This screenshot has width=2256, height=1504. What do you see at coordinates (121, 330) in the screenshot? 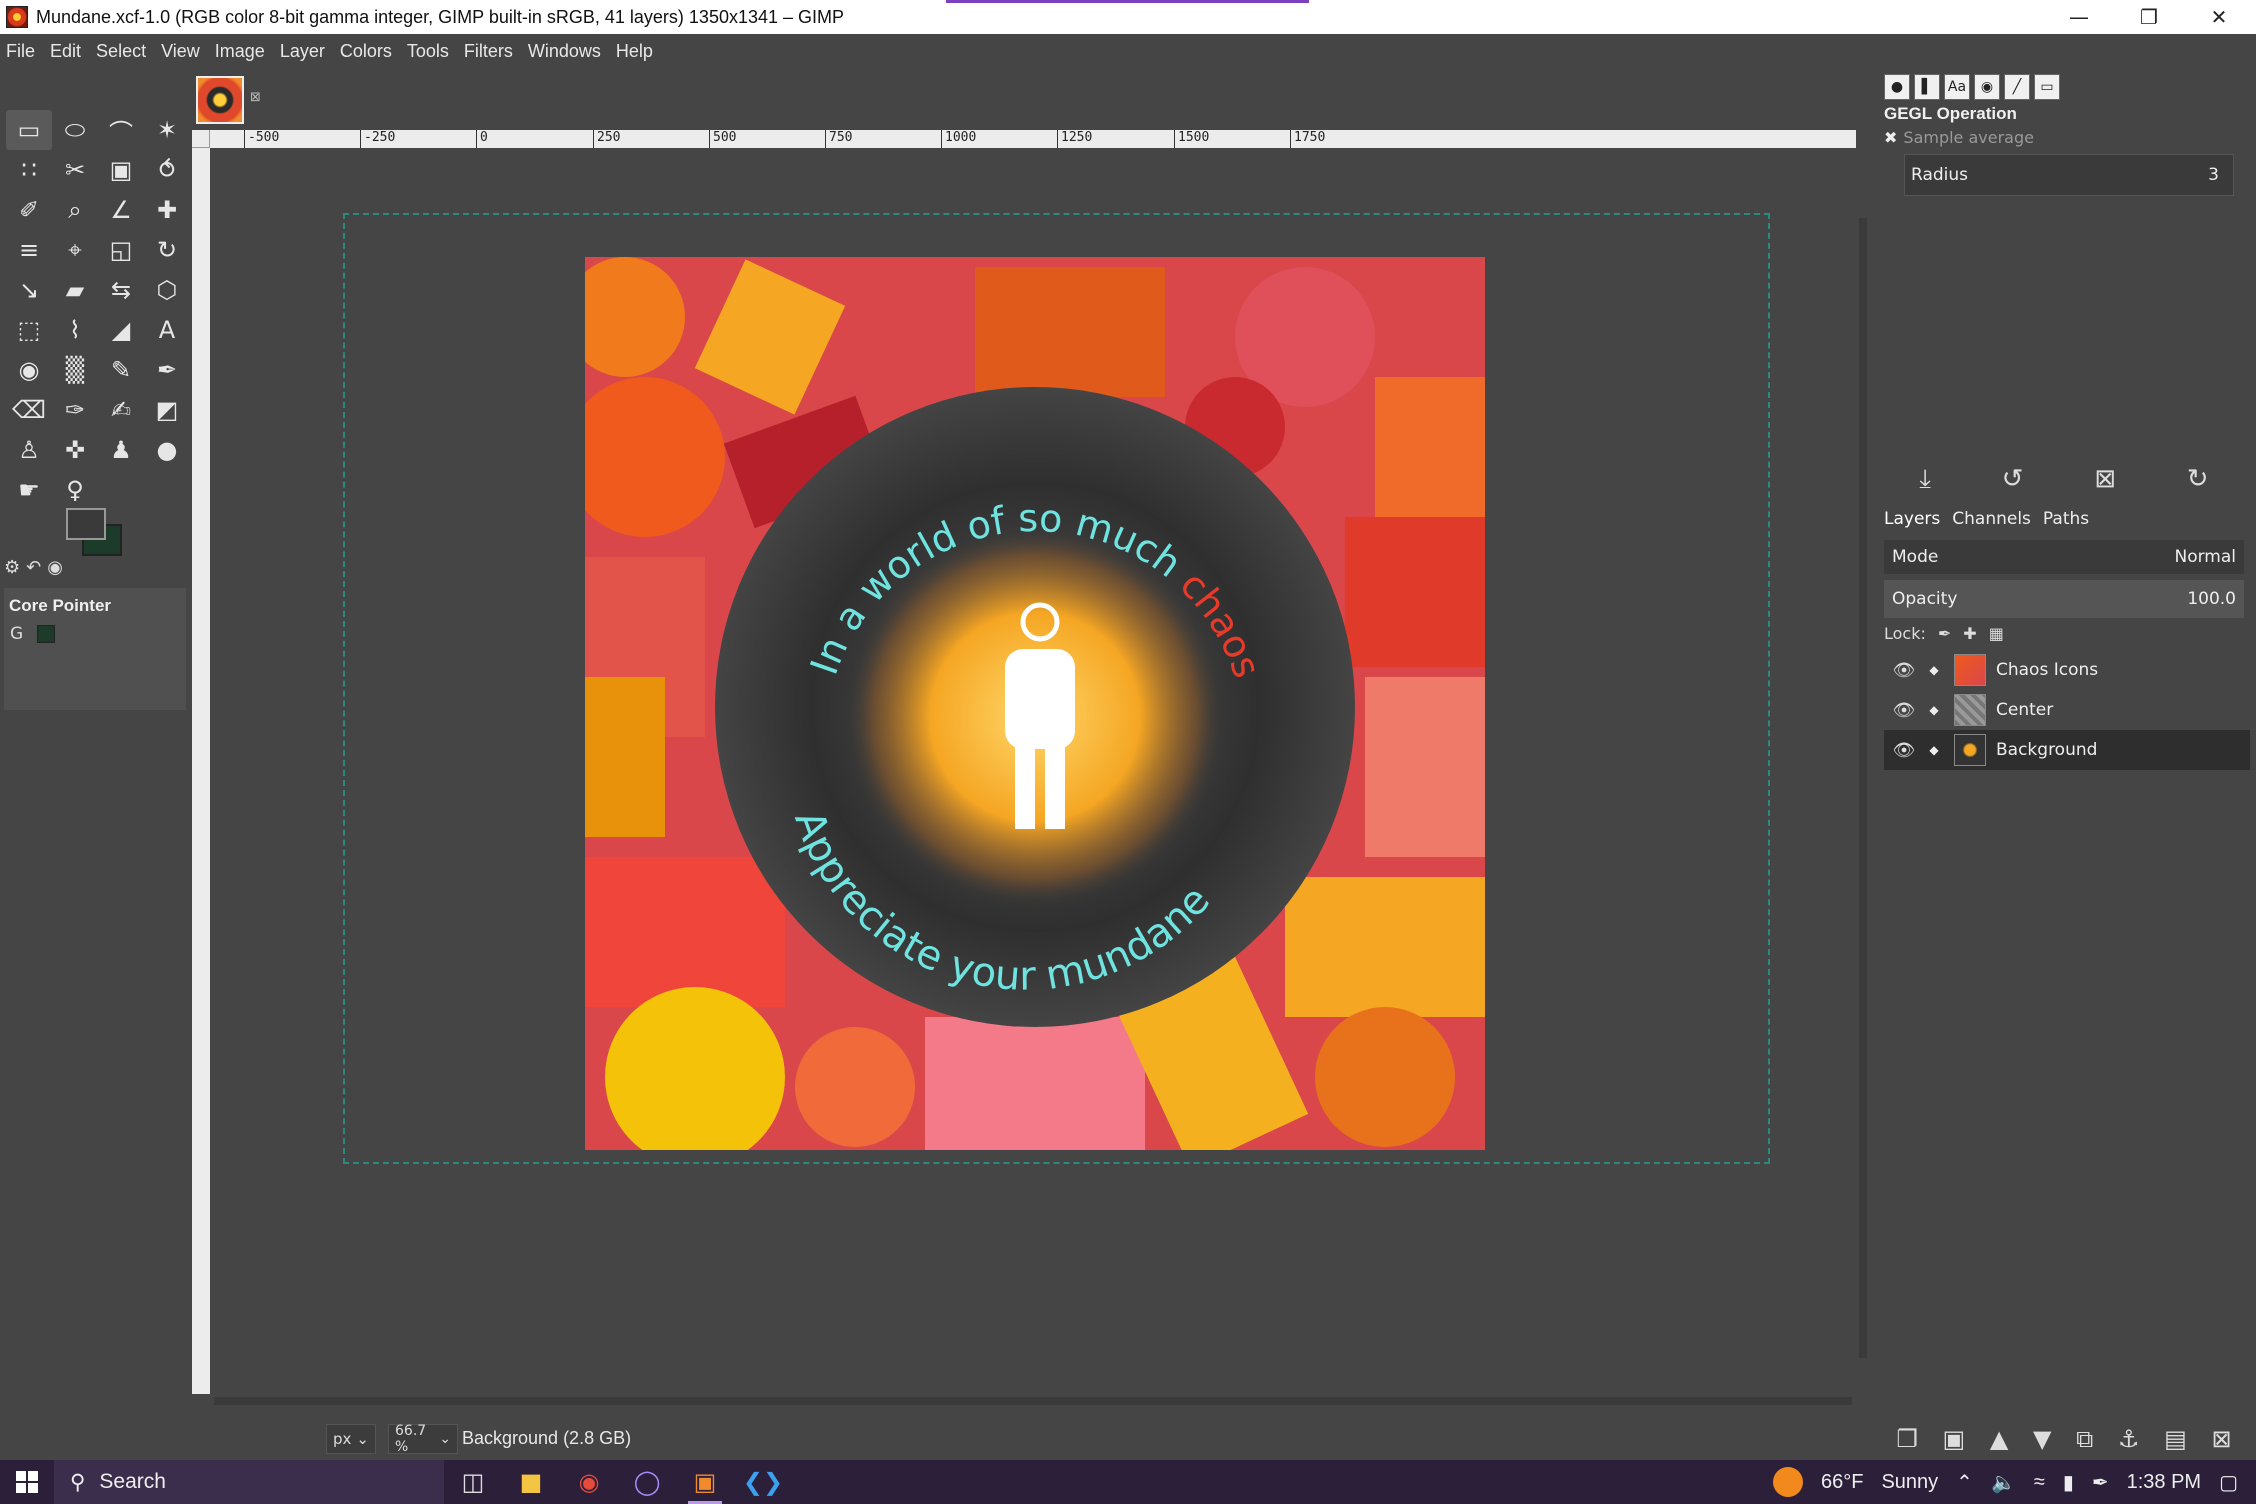
I see `handle-transform-tool-icon: ◢` at bounding box center [121, 330].